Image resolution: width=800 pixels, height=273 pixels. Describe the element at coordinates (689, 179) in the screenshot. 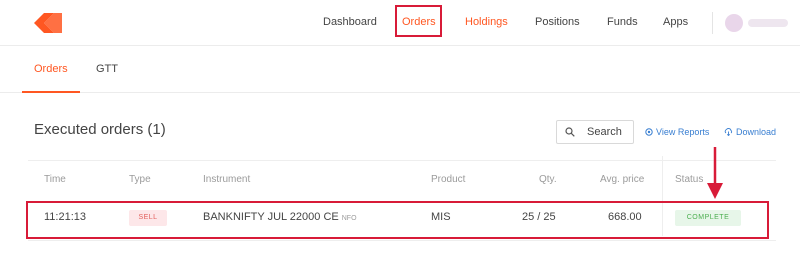

I see `col-status: Status` at that location.